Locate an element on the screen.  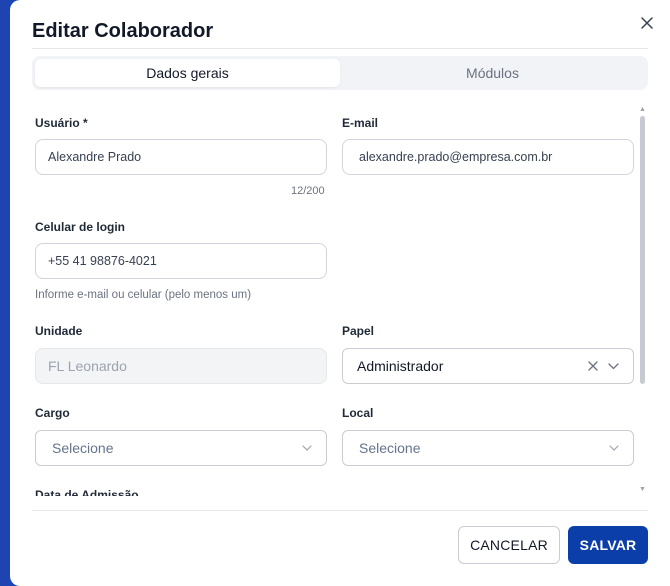
papel-label: Papel is located at coordinates (358, 331).